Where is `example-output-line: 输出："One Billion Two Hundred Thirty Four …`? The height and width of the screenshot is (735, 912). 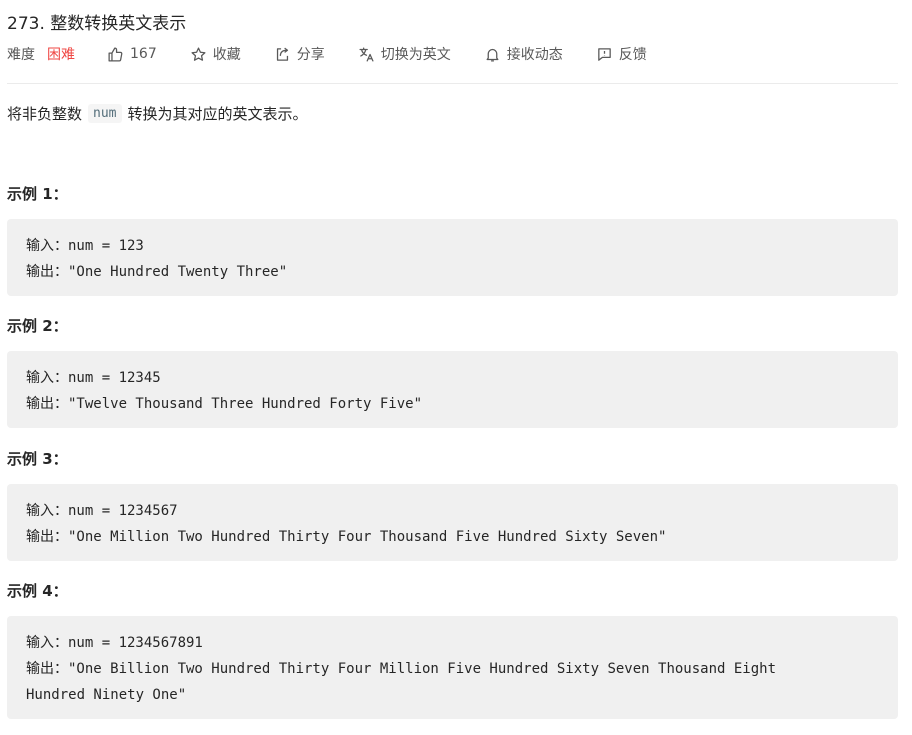
example-output-line: 输出："One Billion Two Hundred Thirty Four … is located at coordinates (453, 669).